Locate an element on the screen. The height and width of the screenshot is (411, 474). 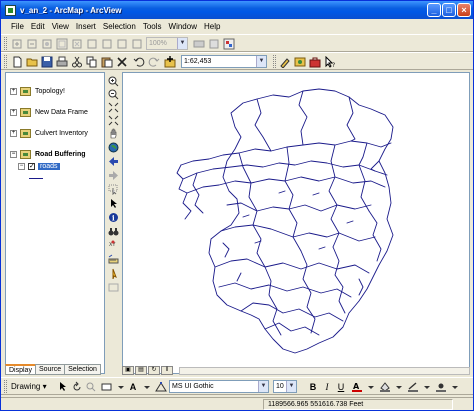
zoom-in-layout-icon is located at coordinates (17, 44).